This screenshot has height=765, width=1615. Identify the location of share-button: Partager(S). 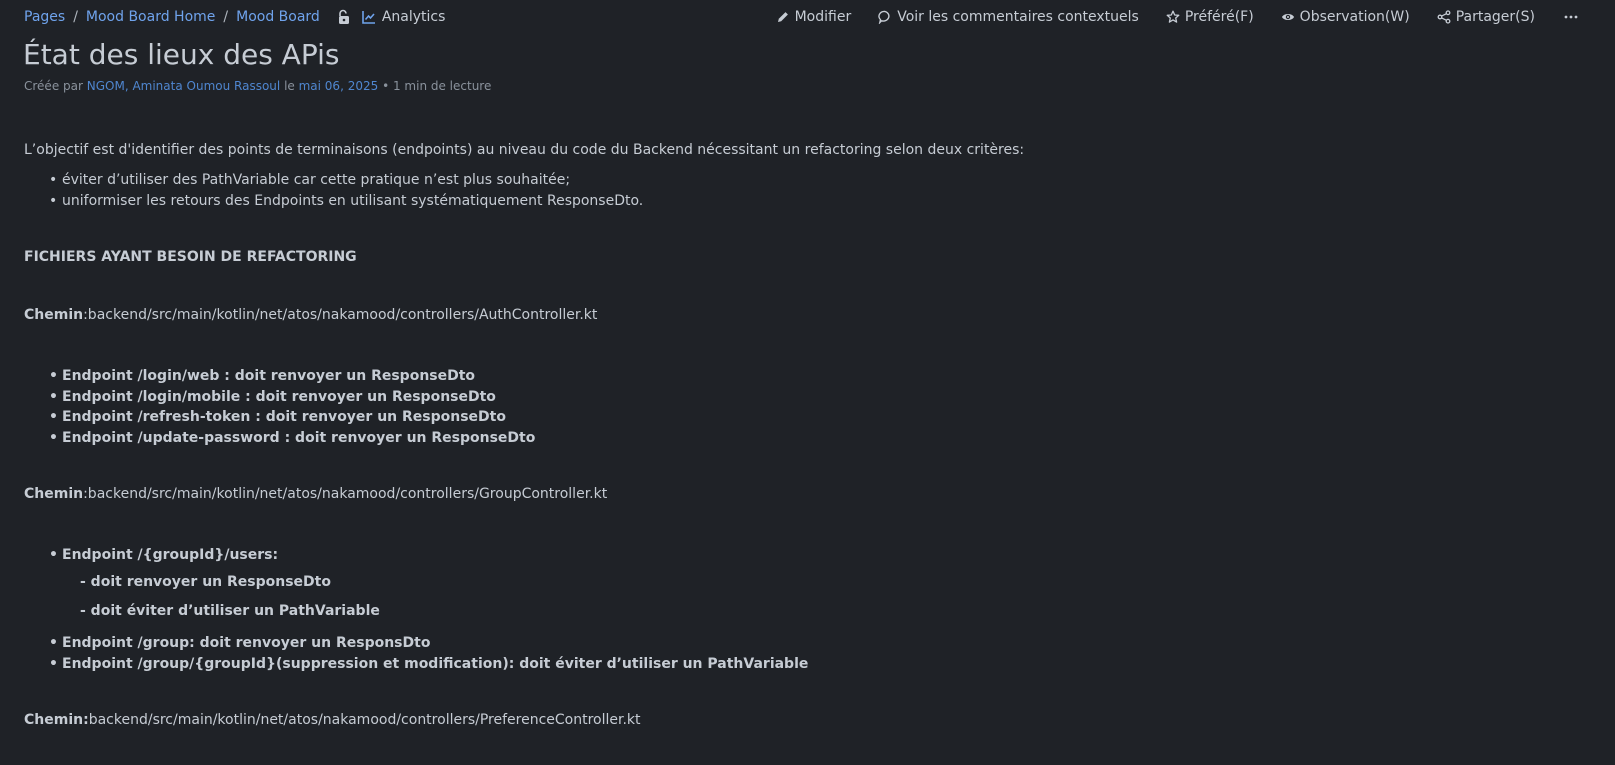
(1486, 17).